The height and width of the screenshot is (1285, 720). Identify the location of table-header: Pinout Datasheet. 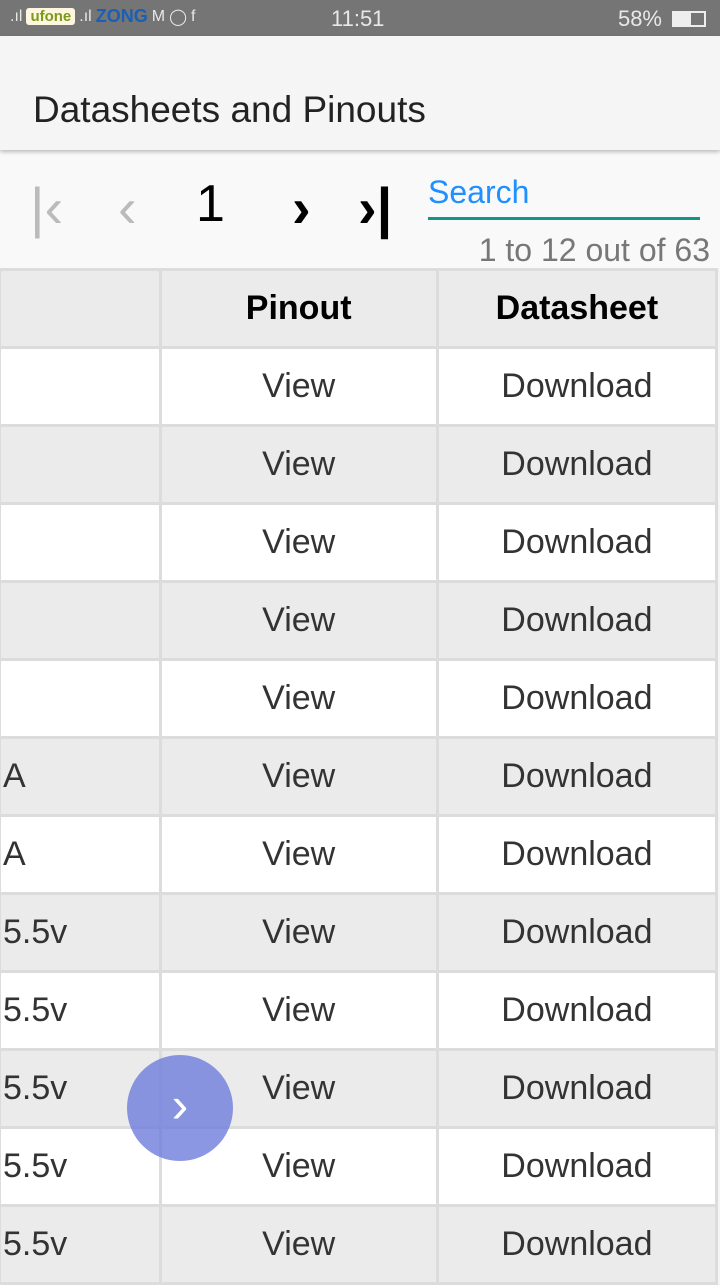
(359, 308).